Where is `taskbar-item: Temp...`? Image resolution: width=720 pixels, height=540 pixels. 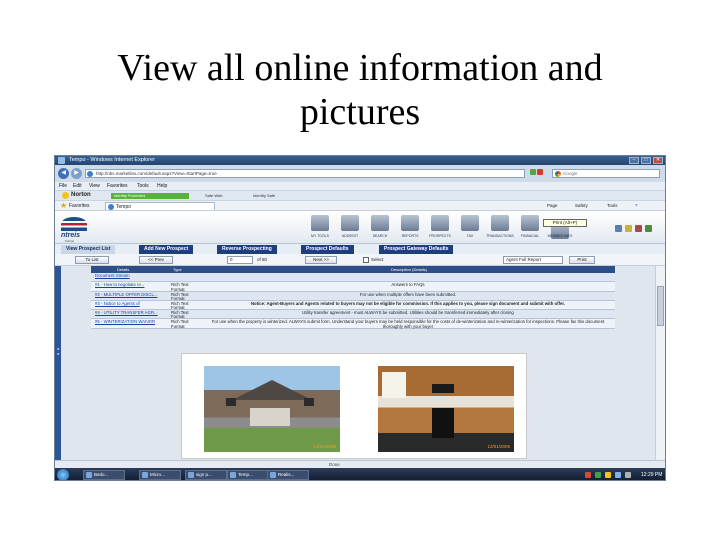 taskbar-item: Temp... is located at coordinates (248, 475).